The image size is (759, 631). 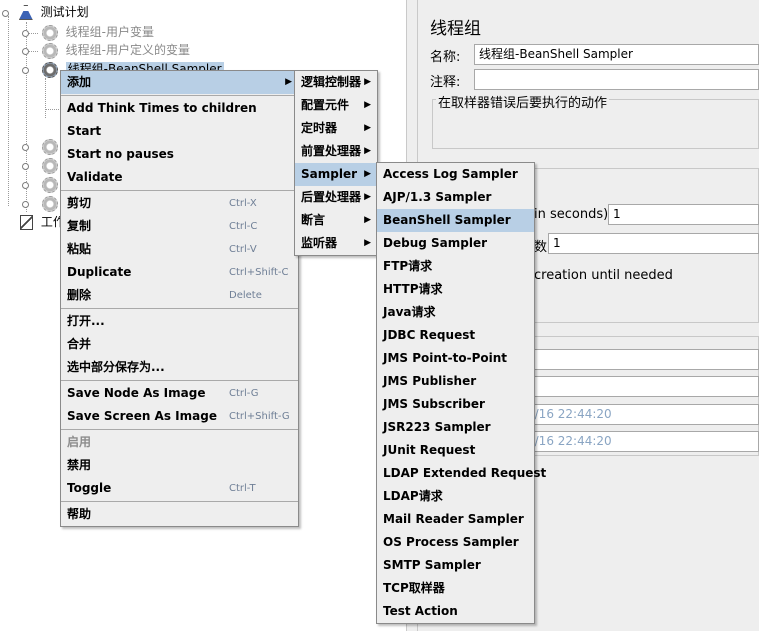 What do you see at coordinates (336, 128) in the screenshot?
I see `submenu-item-timer: 定时器 ▶` at bounding box center [336, 128].